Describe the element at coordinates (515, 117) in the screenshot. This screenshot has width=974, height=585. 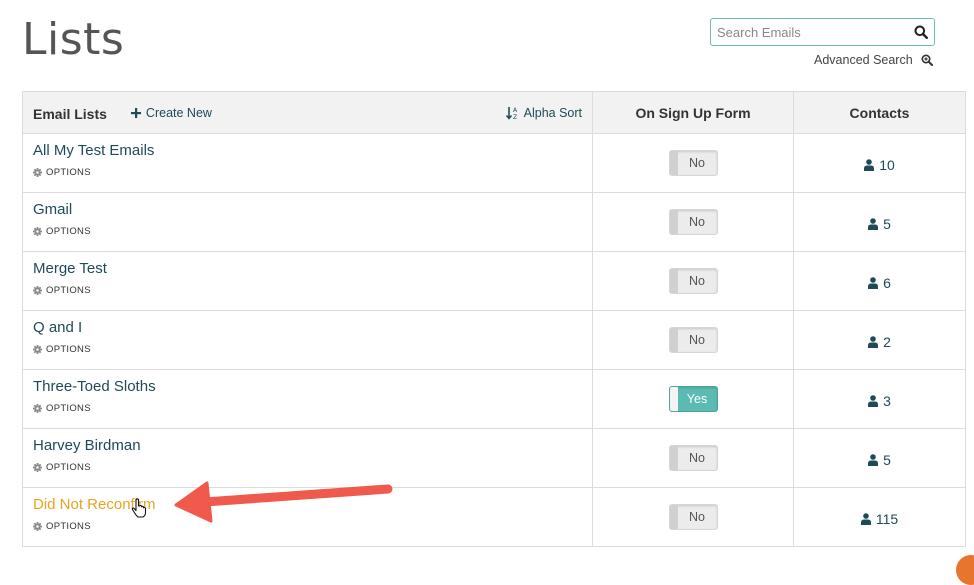
I see `svg-text: Z` at that location.